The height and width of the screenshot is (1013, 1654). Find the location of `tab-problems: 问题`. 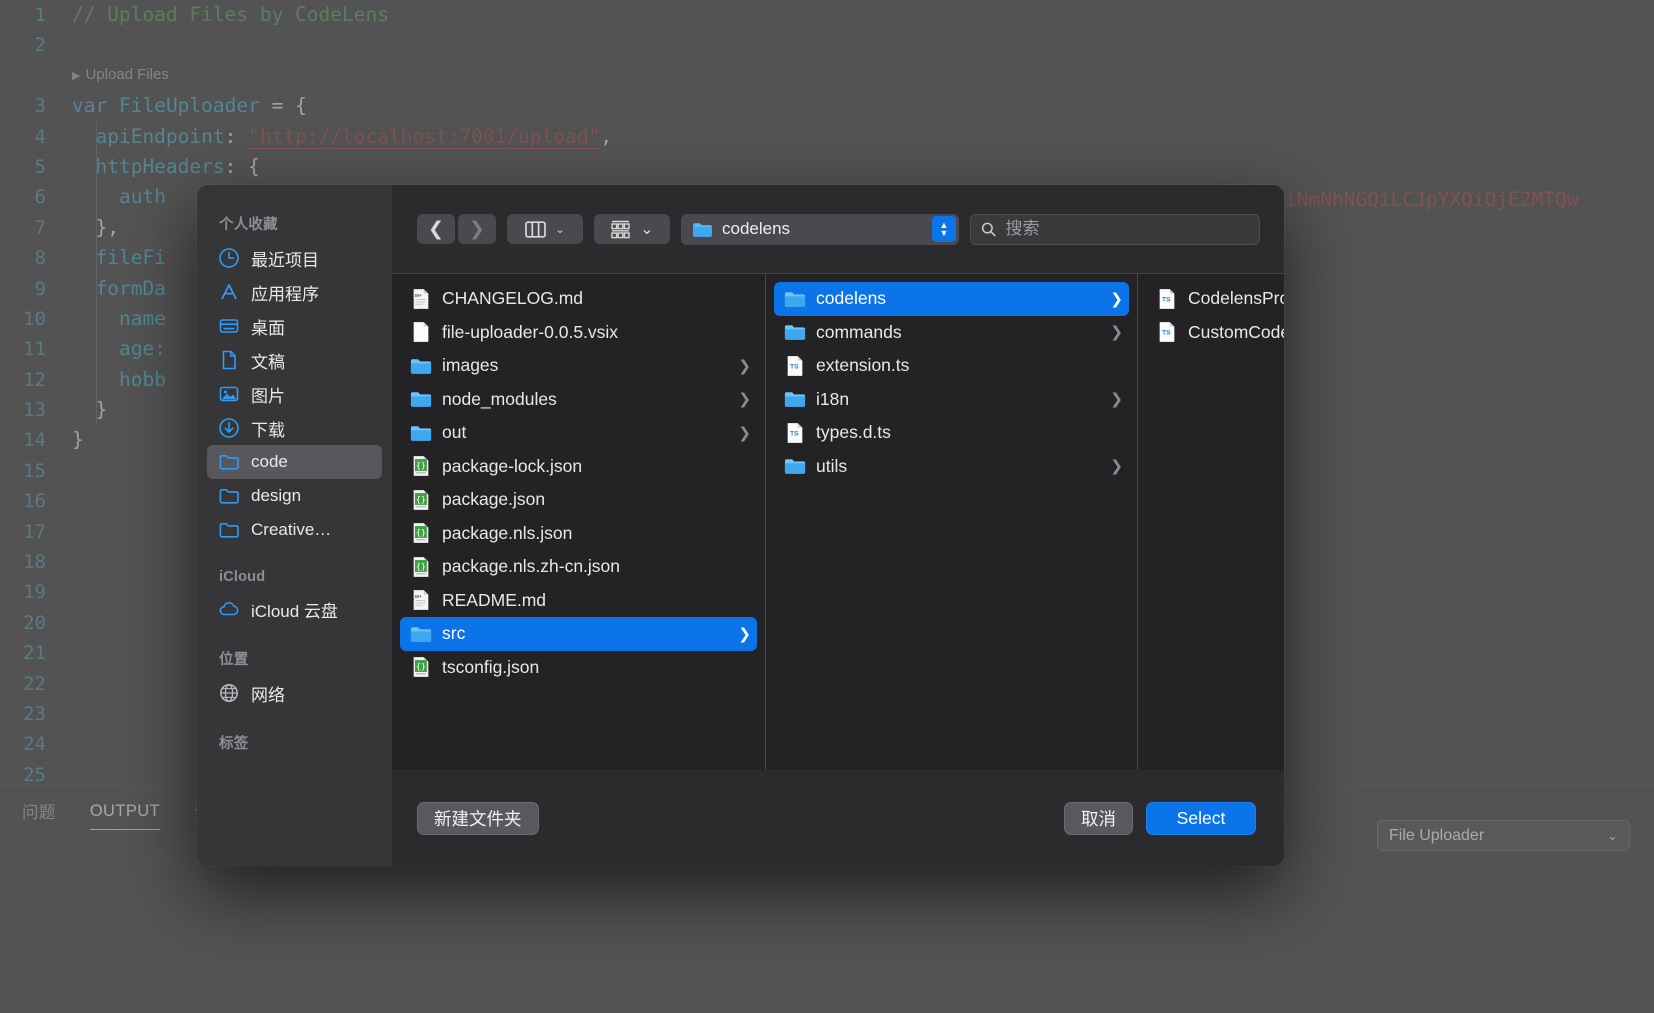

tab-problems: 问题 is located at coordinates (39, 811).